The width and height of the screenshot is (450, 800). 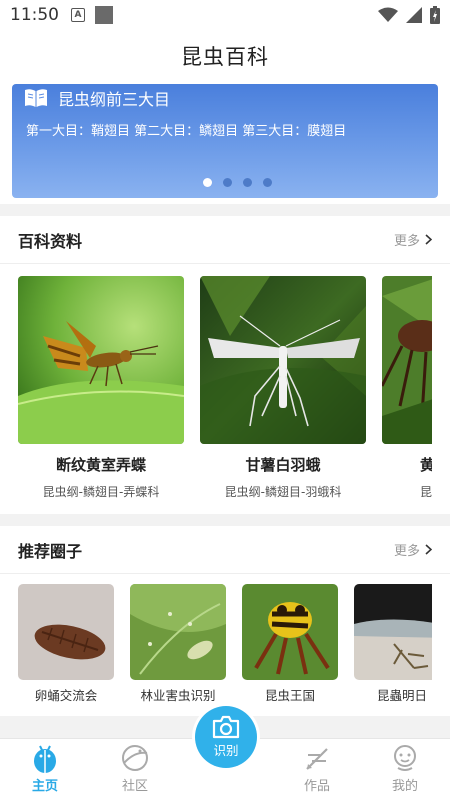 I want to click on card-classification: 昆, so click(x=426, y=491).